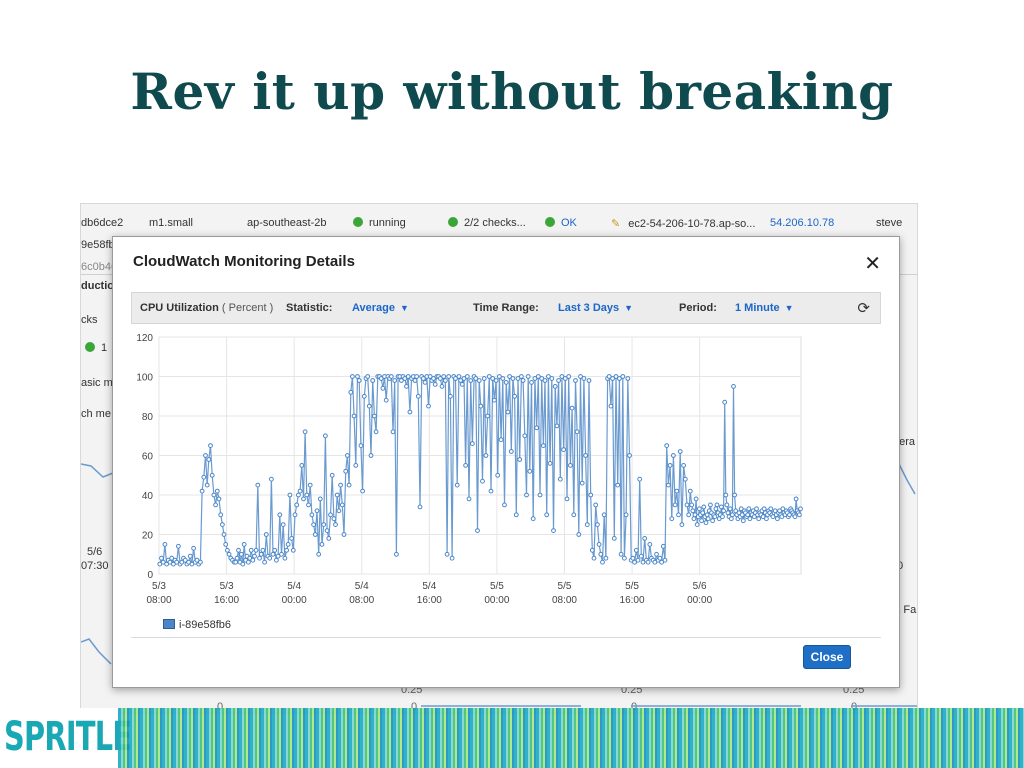 The width and height of the screenshot is (1024, 768). Describe the element at coordinates (374, 308) in the screenshot. I see `statistic-value: Average` at that location.